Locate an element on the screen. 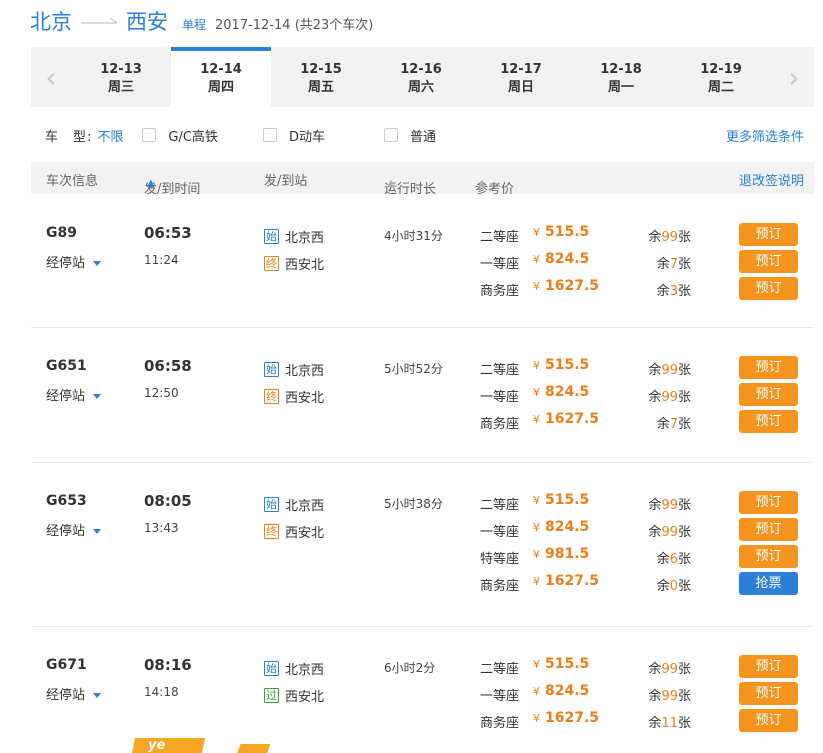 The image size is (823, 753). seat-price-value: 824.5 is located at coordinates (567, 691).